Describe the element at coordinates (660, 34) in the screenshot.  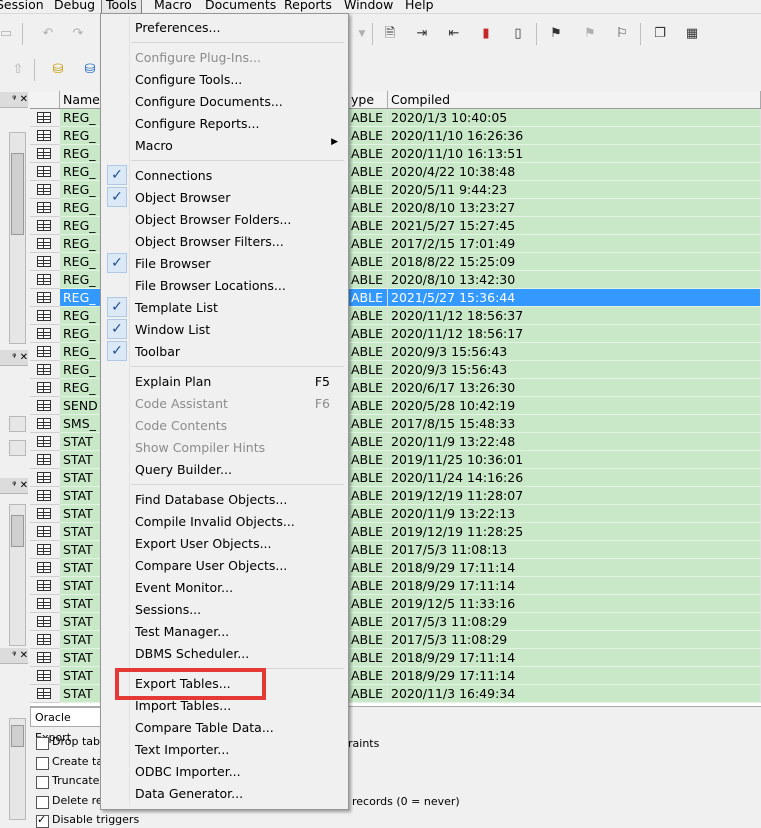
I see `cascade-windows-icon: ❐` at that location.